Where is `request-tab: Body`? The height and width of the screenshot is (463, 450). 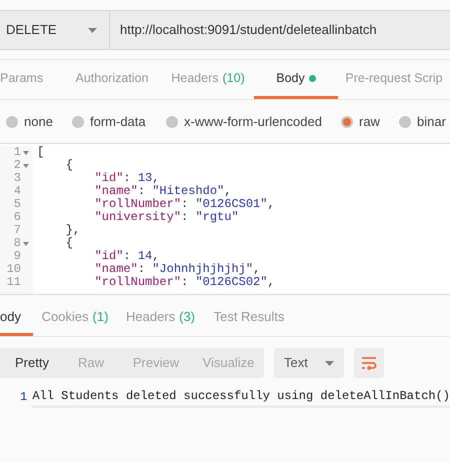 request-tab: Body is located at coordinates (296, 79).